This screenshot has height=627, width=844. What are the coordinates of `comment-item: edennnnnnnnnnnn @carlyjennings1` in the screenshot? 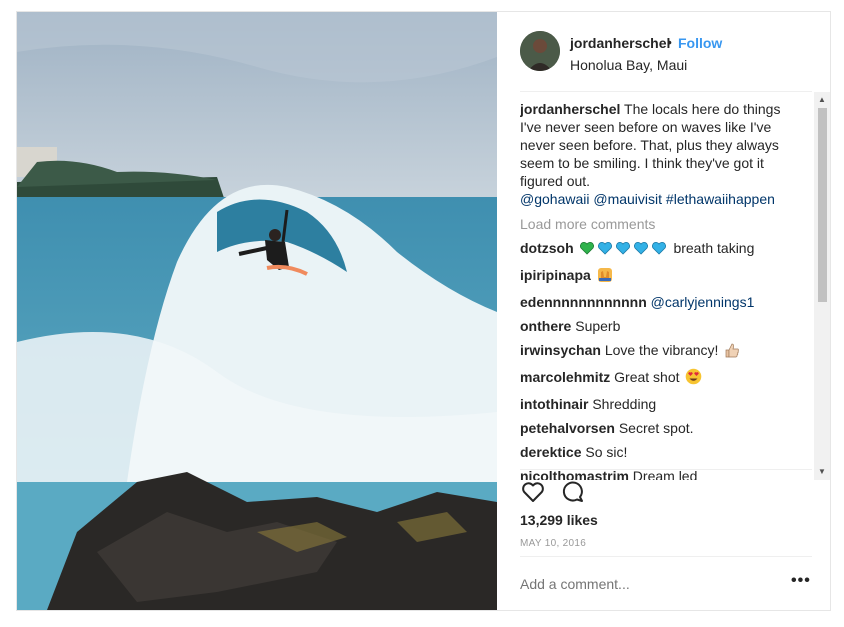 It's located at (666, 302).